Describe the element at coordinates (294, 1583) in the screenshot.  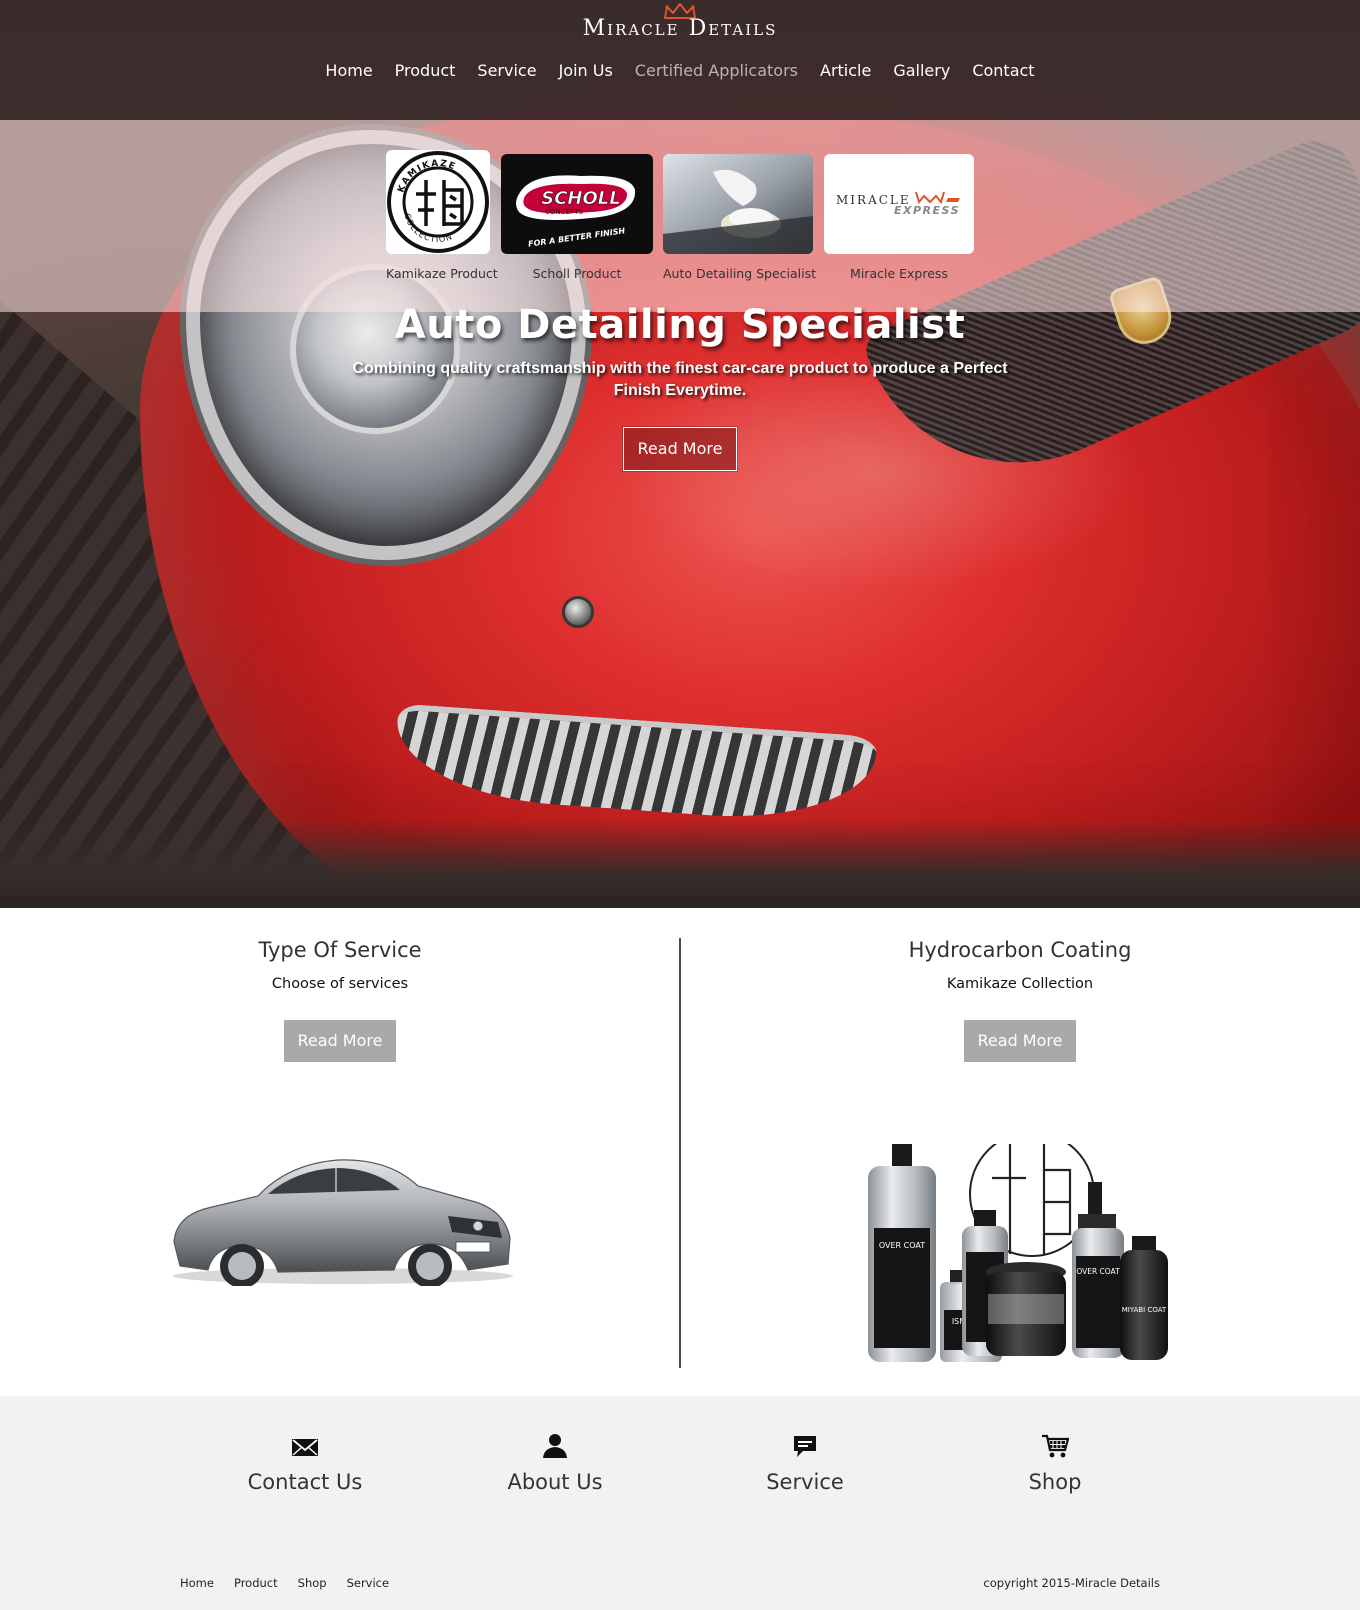
I see `footer-bottom-nav: Home Product Shop Service` at that location.